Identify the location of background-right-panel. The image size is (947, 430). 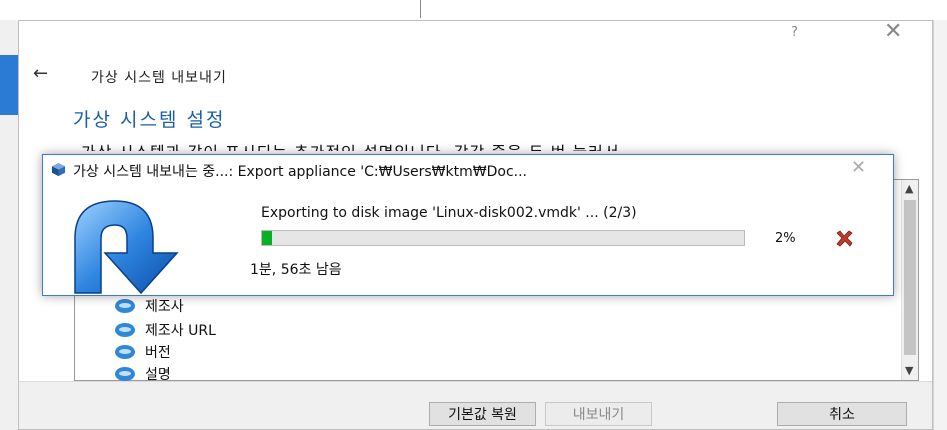
(940, 225).